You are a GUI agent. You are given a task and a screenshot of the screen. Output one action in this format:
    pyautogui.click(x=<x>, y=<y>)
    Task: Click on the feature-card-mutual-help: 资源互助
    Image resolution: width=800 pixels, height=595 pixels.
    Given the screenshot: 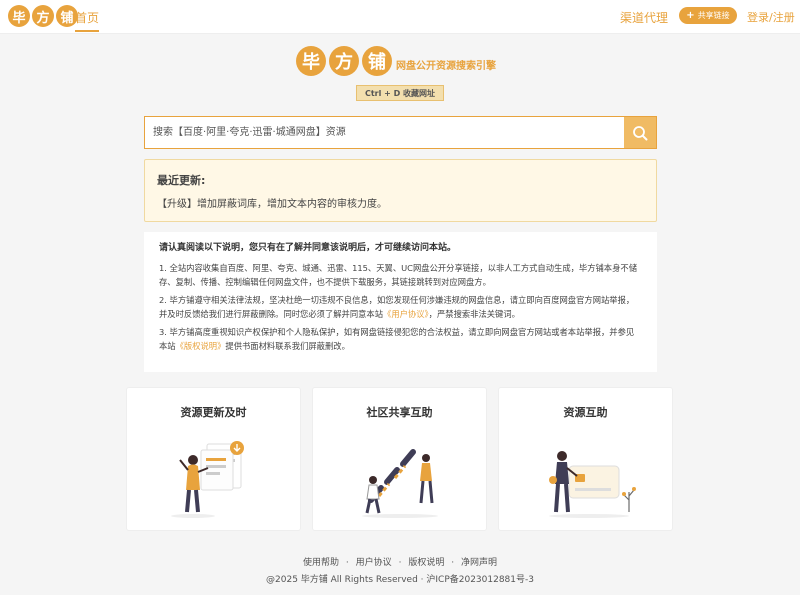 What is the action you would take?
    pyautogui.click(x=585, y=459)
    